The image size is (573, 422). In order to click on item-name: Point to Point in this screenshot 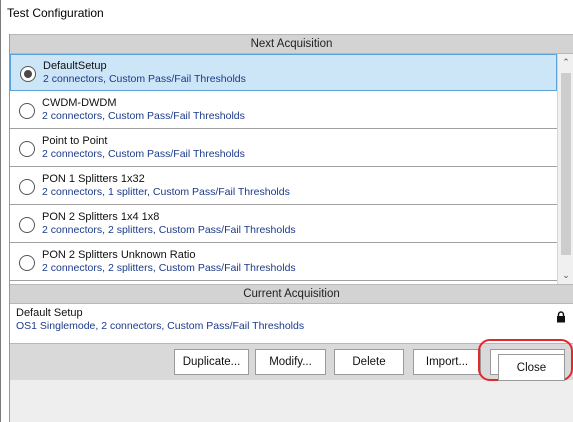, I will do `click(75, 141)`.